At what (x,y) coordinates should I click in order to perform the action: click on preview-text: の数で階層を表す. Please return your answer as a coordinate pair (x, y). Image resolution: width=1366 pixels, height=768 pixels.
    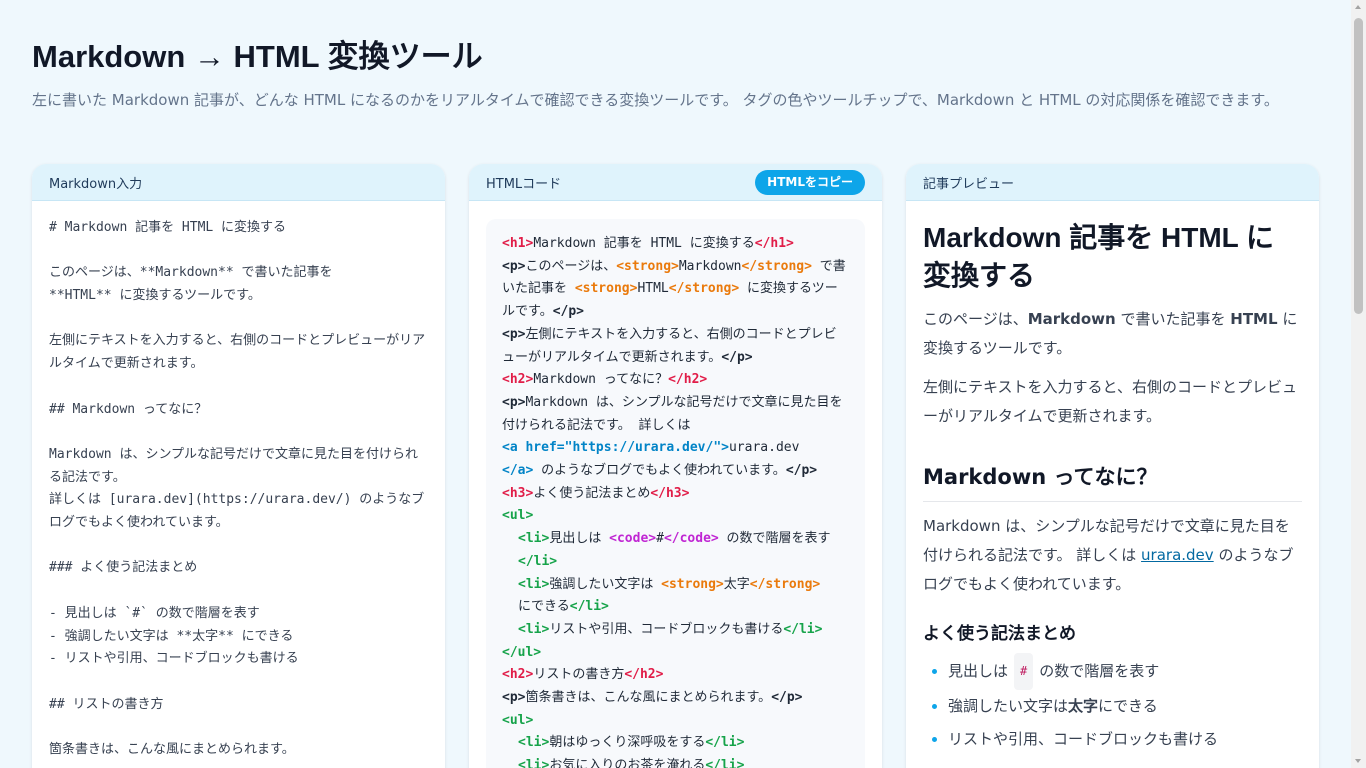
    Looking at the image, I should click on (1099, 671).